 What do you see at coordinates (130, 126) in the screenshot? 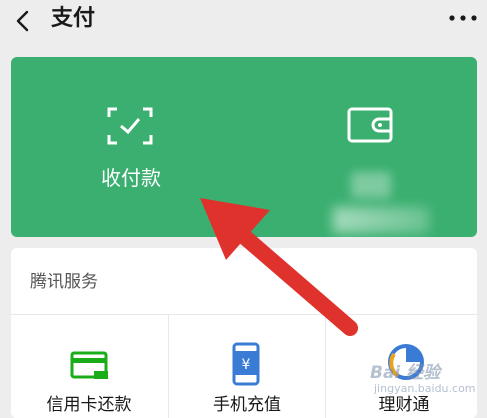
I see `scan-pay-icon` at bounding box center [130, 126].